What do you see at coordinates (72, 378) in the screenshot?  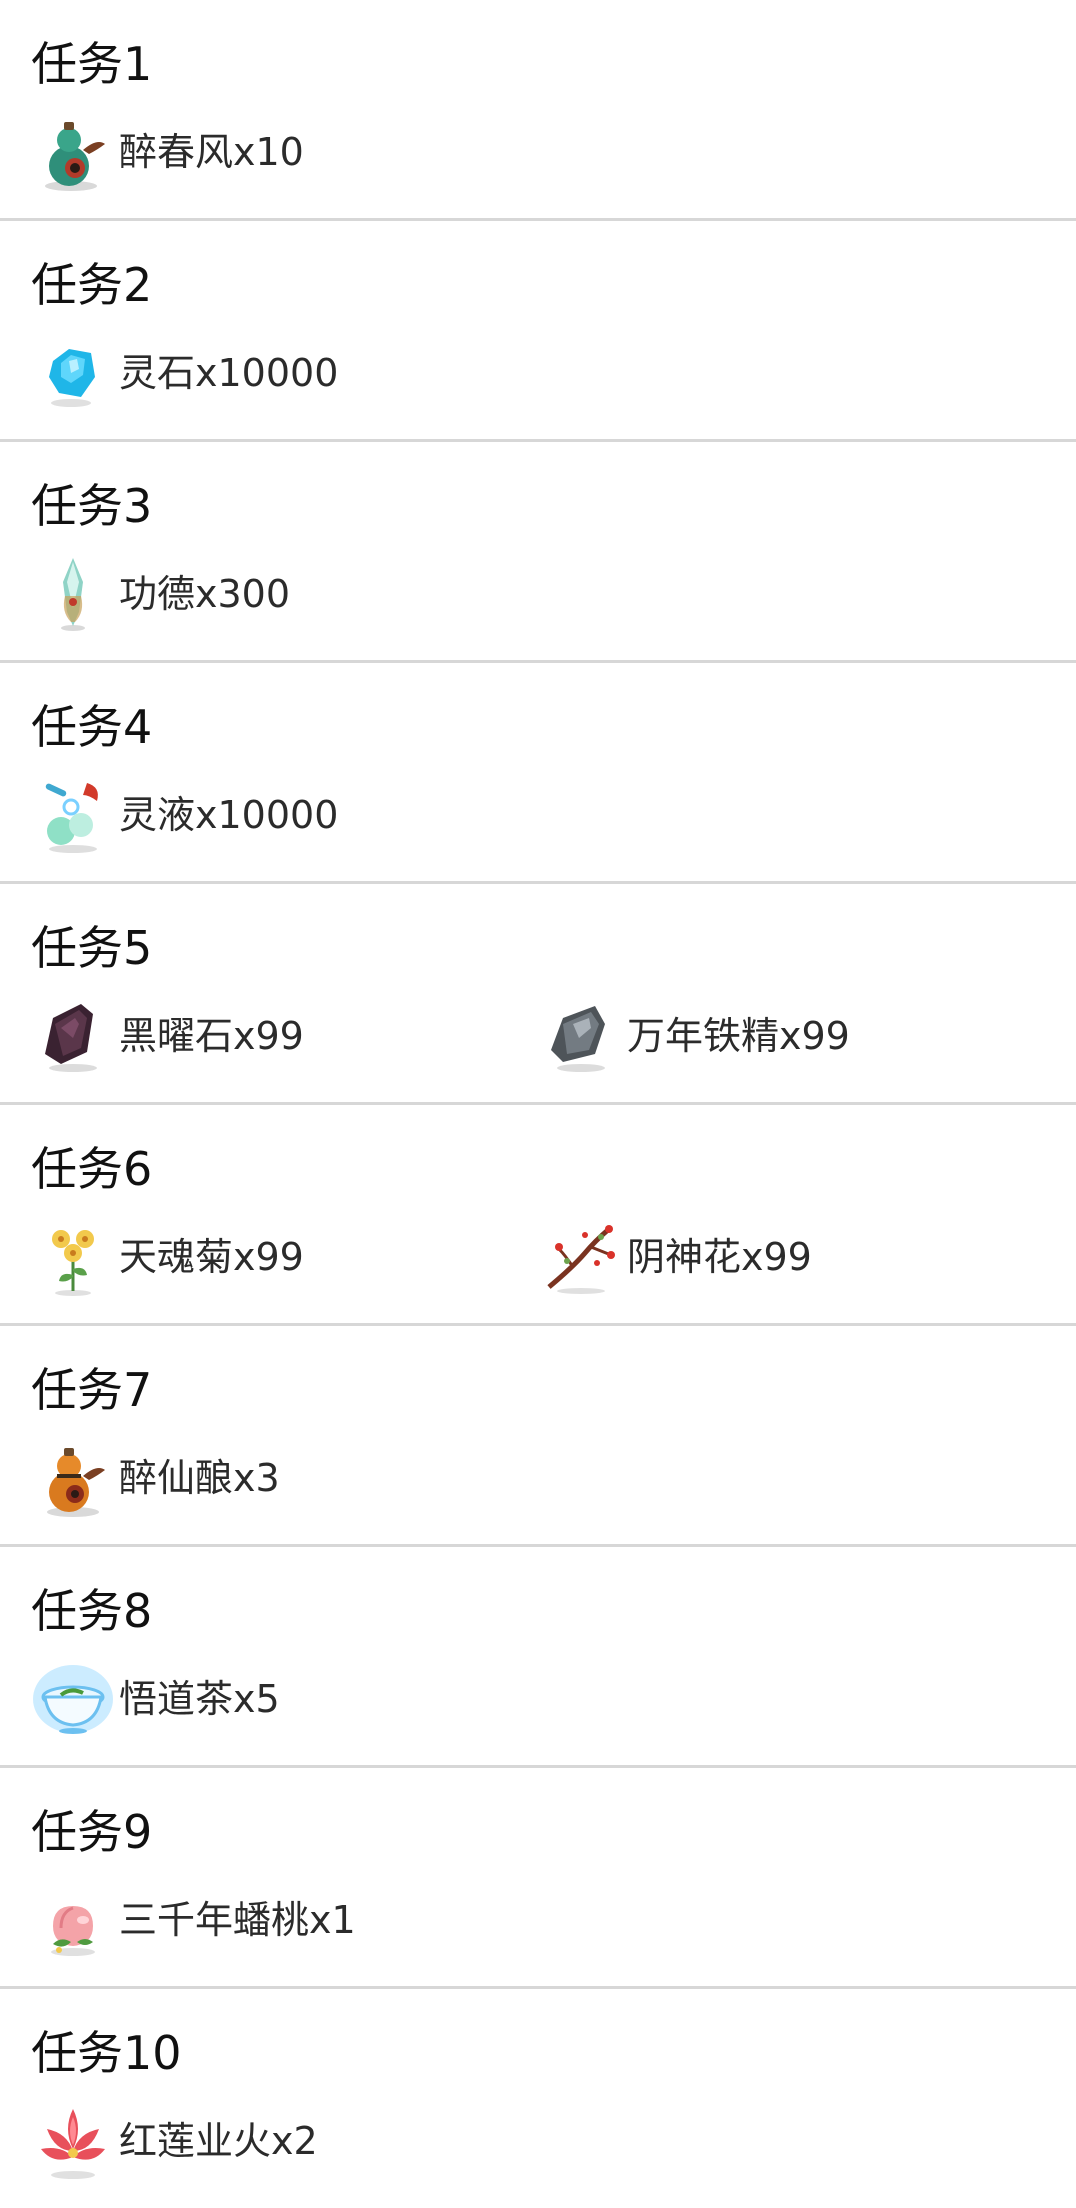 I see `spirit-stone-icon` at bounding box center [72, 378].